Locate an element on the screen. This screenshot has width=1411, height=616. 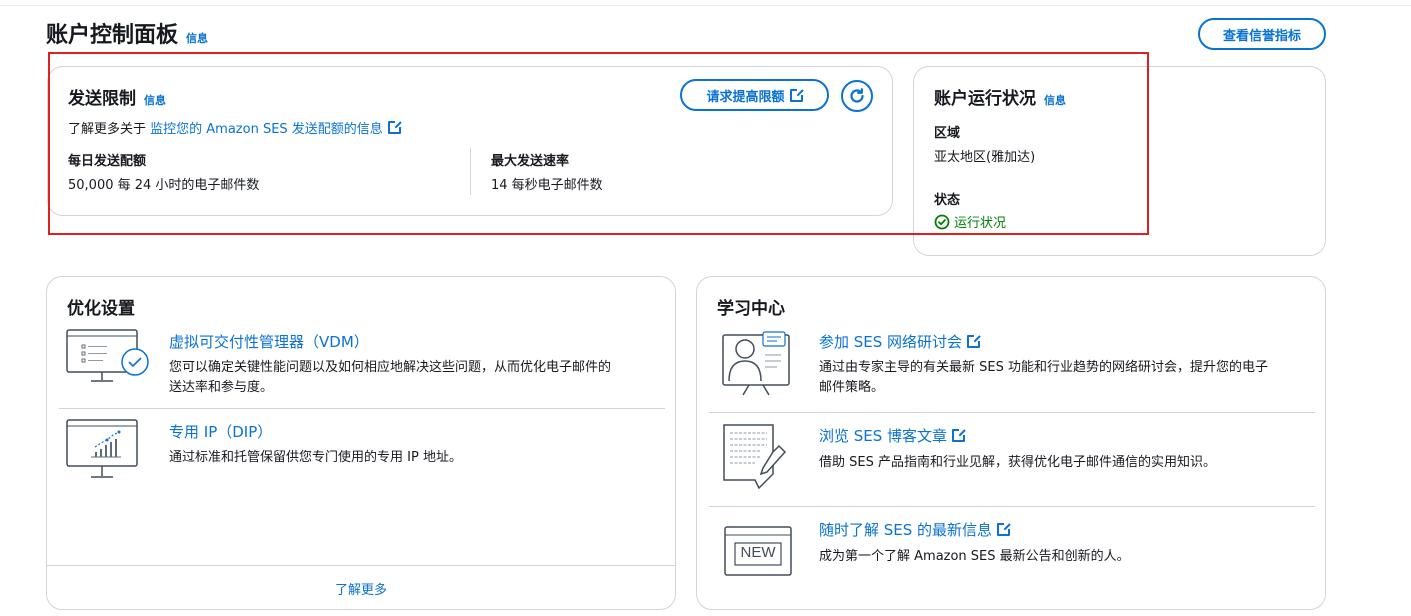
webinar-description-line: 通过由专家主导的有关最新 SES 功能和行业趋势的网络研讨会，提升您的电子 is located at coordinates (1043, 367).